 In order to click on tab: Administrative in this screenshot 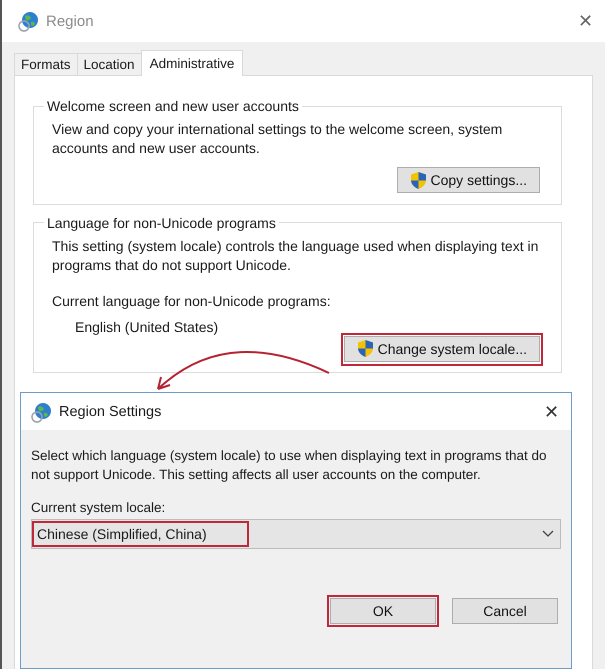, I will do `click(192, 63)`.